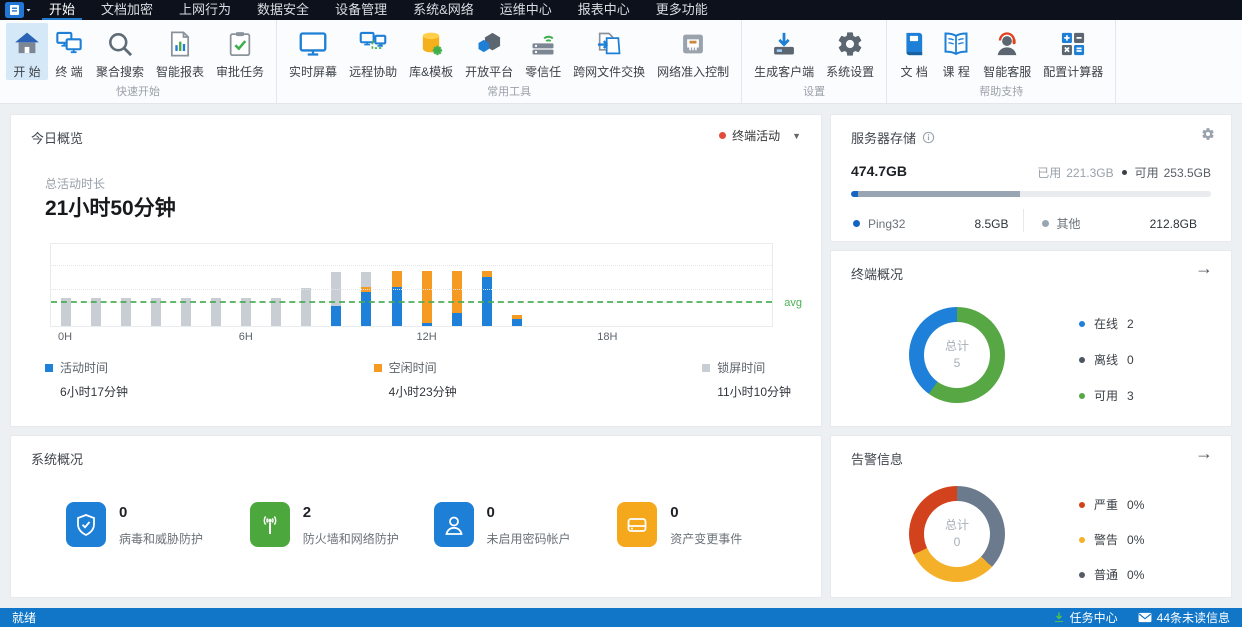 Image resolution: width=1242 pixels, height=627 pixels. What do you see at coordinates (746, 379) in the screenshot?
I see `legend-item-锁屏时间: 锁屏时间 11小时10分钟` at bounding box center [746, 379].